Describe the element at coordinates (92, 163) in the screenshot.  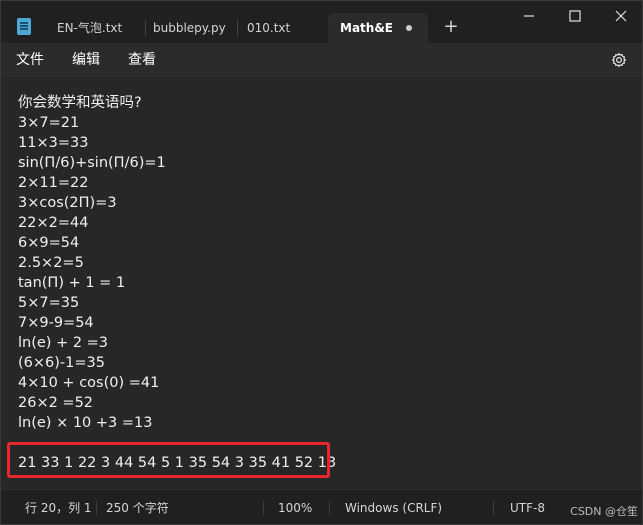
I see `text-line: sin(Π/6)+sin(Π/6)=1` at that location.